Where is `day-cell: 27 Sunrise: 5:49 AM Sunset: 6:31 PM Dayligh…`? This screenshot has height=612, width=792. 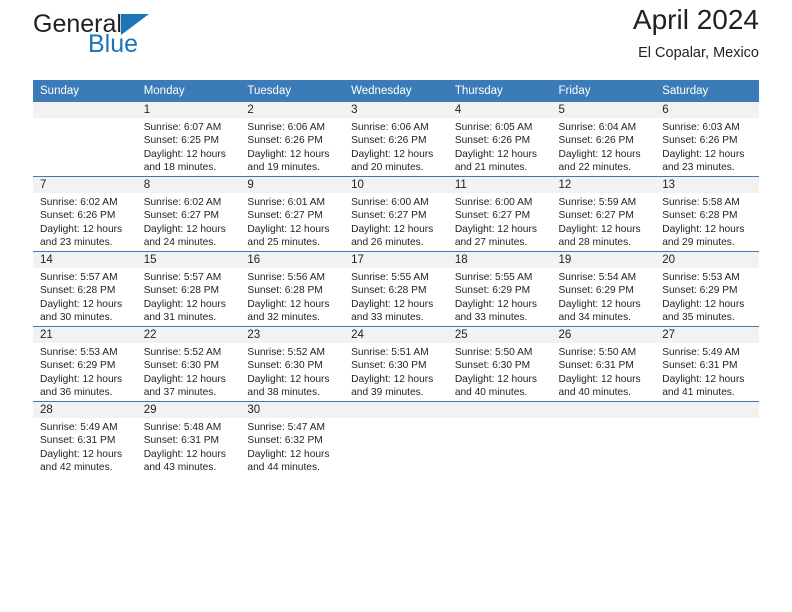 day-cell: 27 Sunrise: 5:49 AM Sunset: 6:31 PM Dayligh… is located at coordinates (707, 364).